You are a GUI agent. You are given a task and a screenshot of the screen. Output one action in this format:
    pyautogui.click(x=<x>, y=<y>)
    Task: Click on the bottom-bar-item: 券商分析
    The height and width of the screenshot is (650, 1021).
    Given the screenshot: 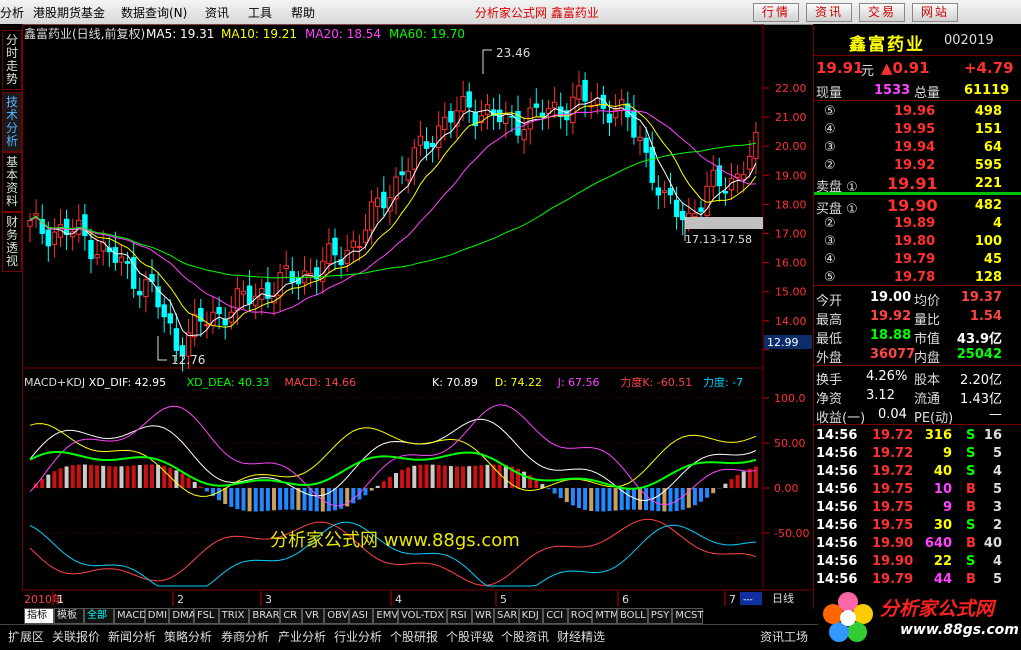 What is the action you would take?
    pyautogui.click(x=245, y=636)
    